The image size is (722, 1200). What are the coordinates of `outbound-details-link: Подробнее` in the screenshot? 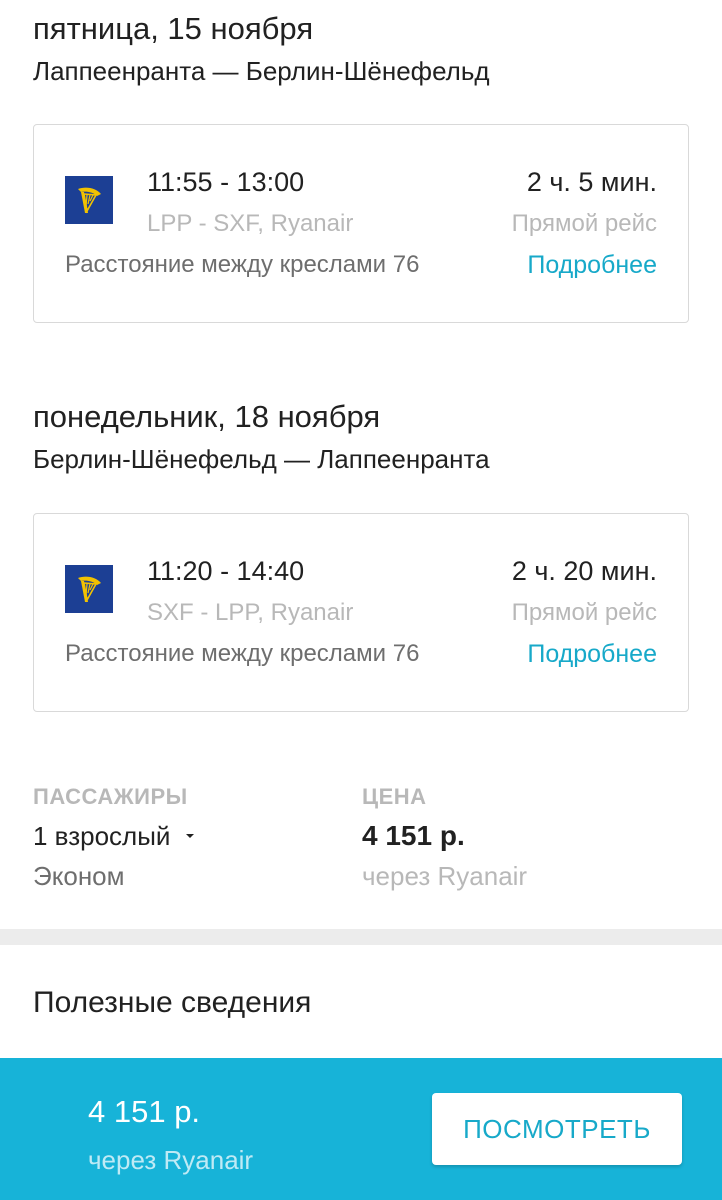 It's located at (592, 265).